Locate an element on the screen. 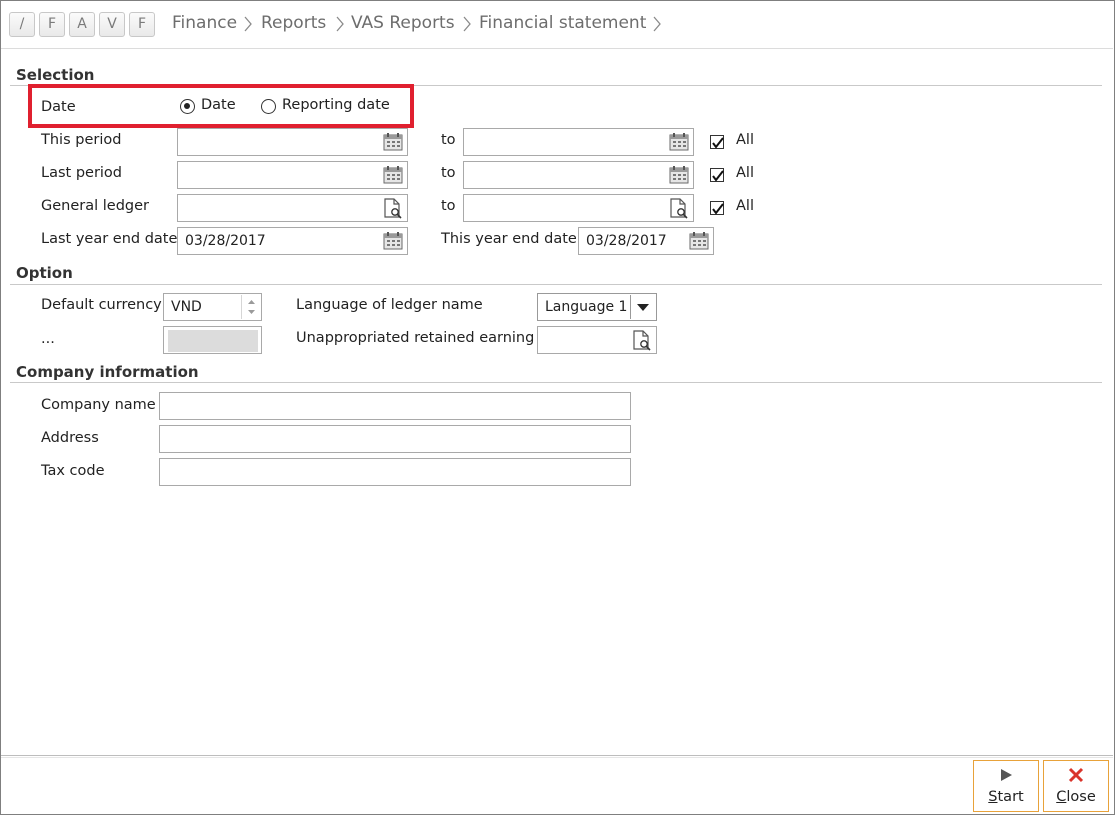  nav-v-button: V is located at coordinates (112, 24).